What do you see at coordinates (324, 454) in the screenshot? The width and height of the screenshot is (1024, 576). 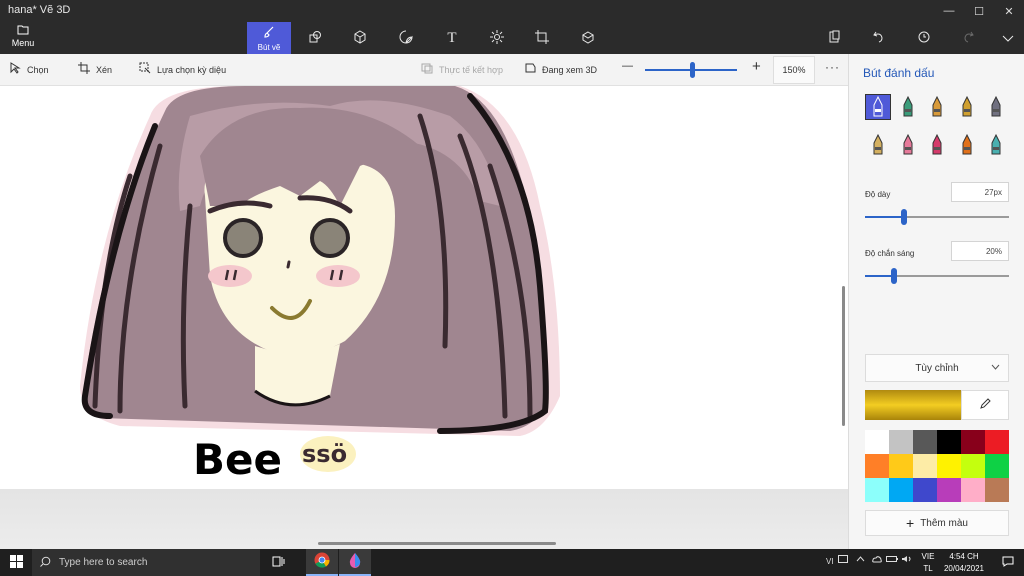 I see `handwritten-text-sso: ssö` at bounding box center [324, 454].